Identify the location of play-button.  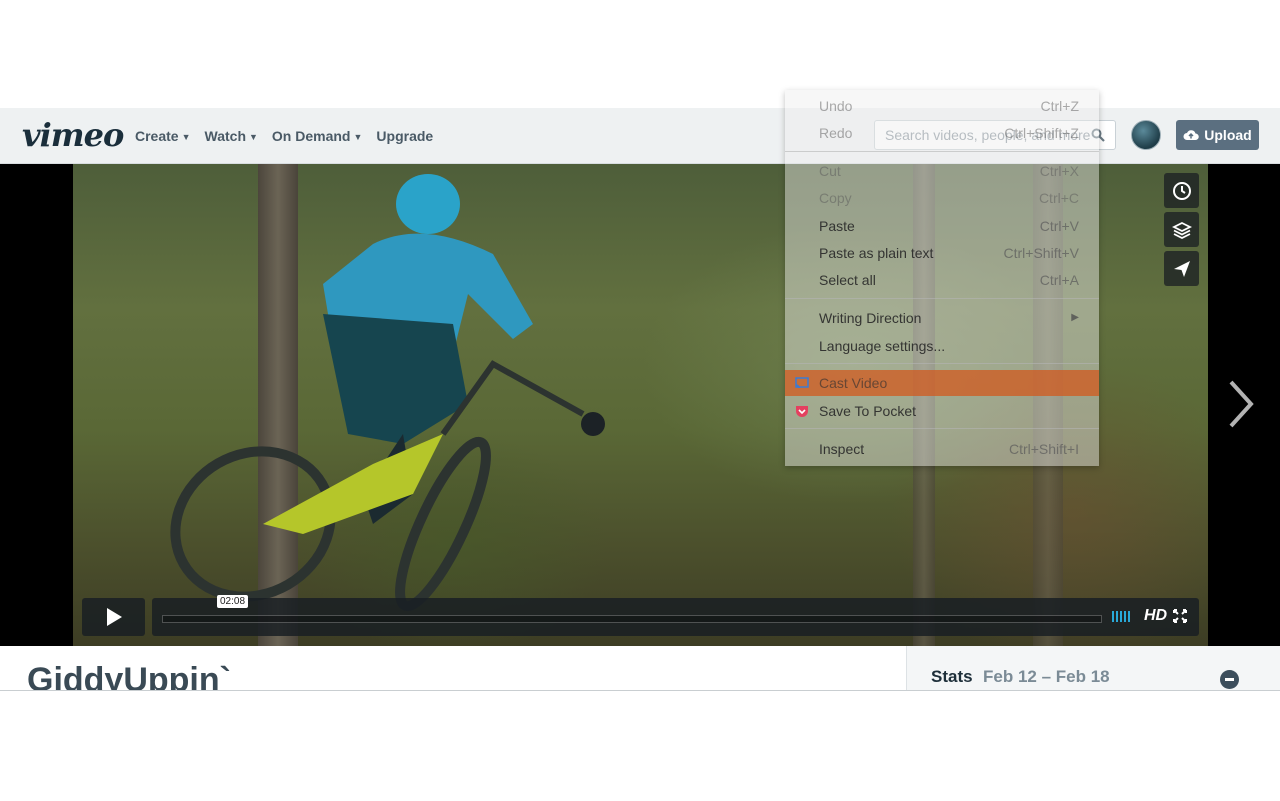
(113, 617).